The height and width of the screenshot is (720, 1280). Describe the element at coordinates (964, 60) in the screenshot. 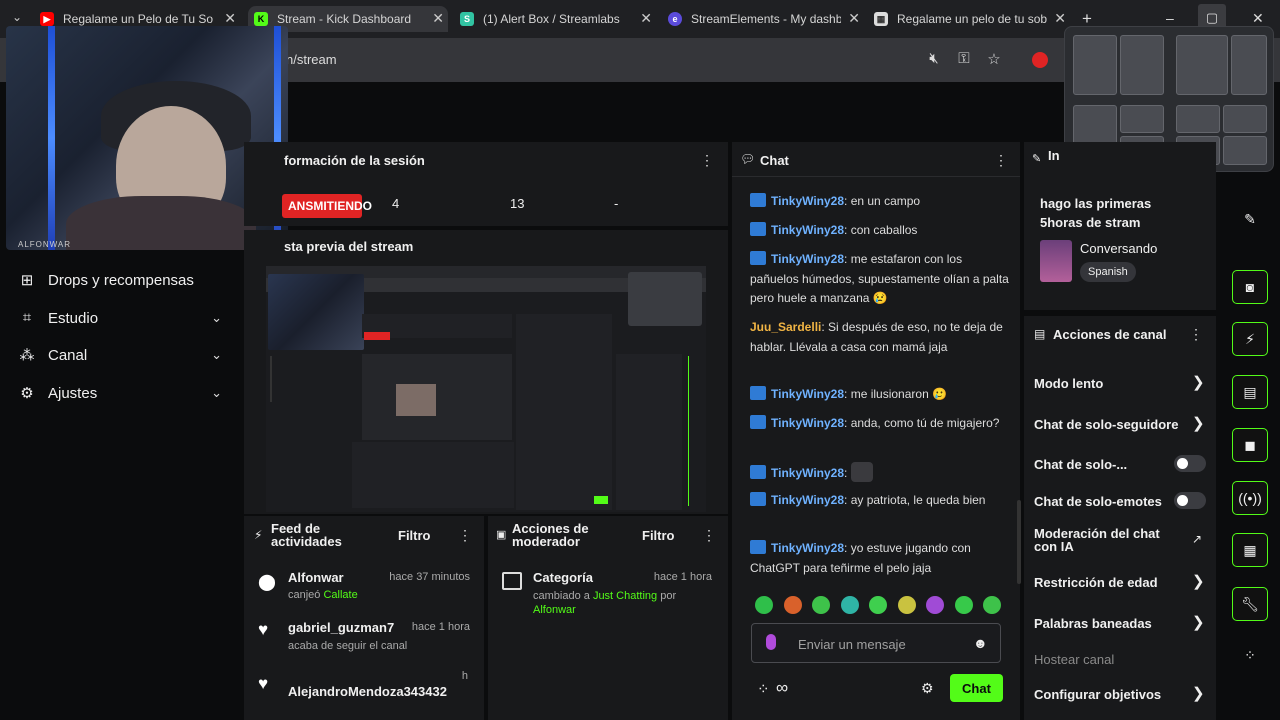

I see `password-key-icon: ⚿` at that location.